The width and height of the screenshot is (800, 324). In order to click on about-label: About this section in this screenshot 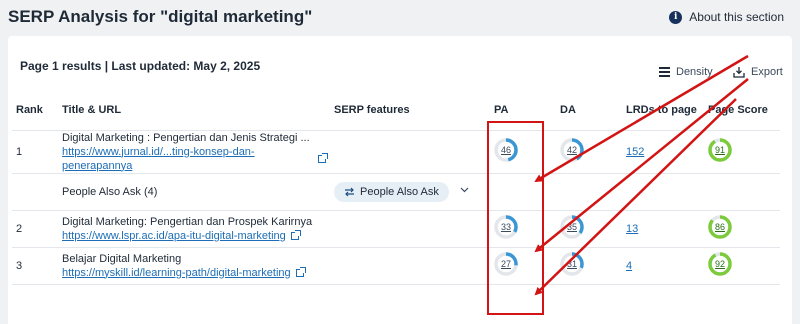, I will do `click(736, 17)`.